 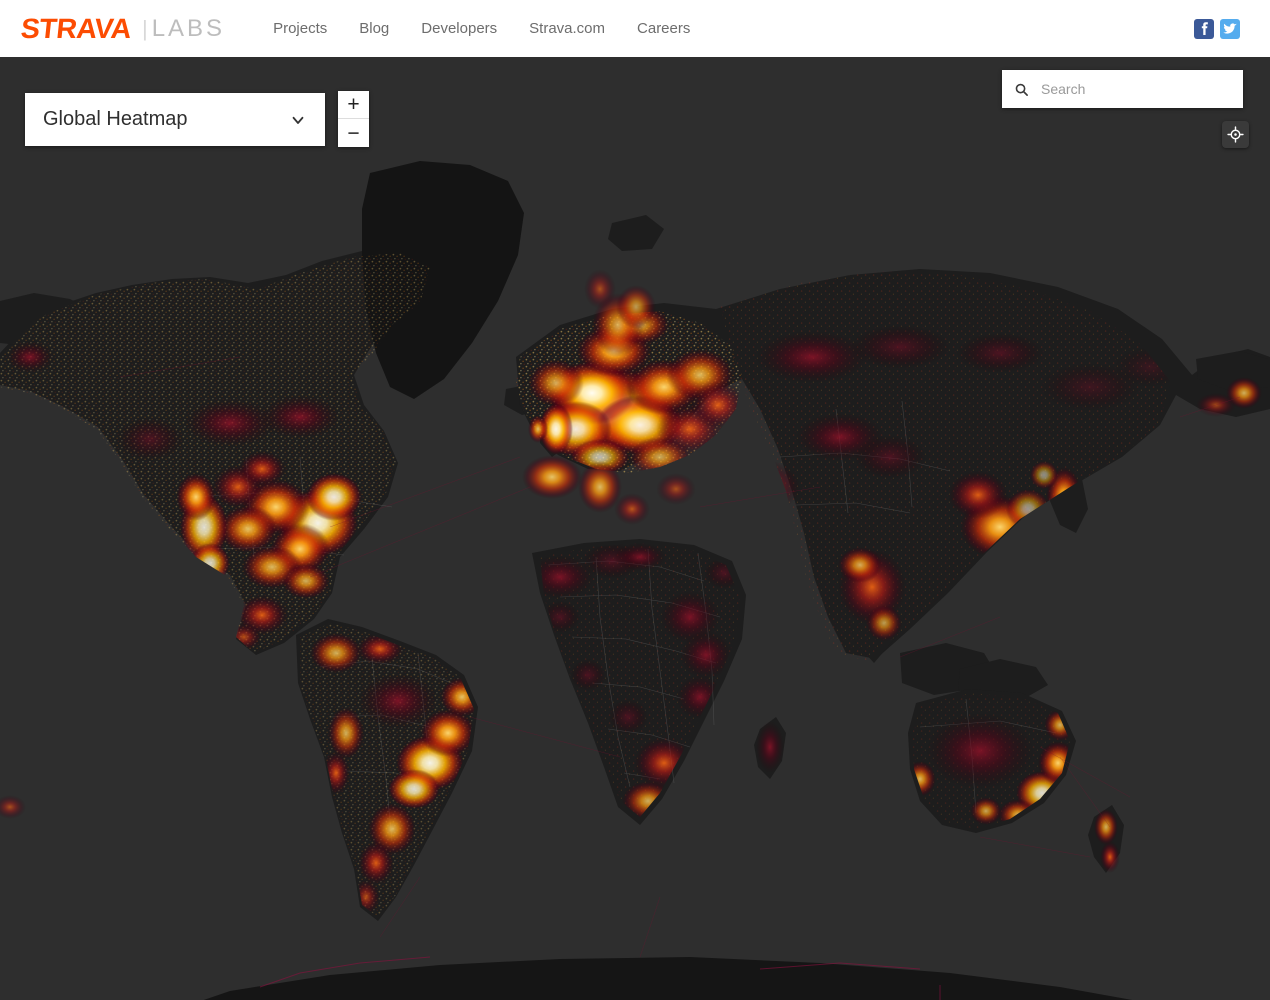 I want to click on zoom-controls: + −, so click(x=353, y=119).